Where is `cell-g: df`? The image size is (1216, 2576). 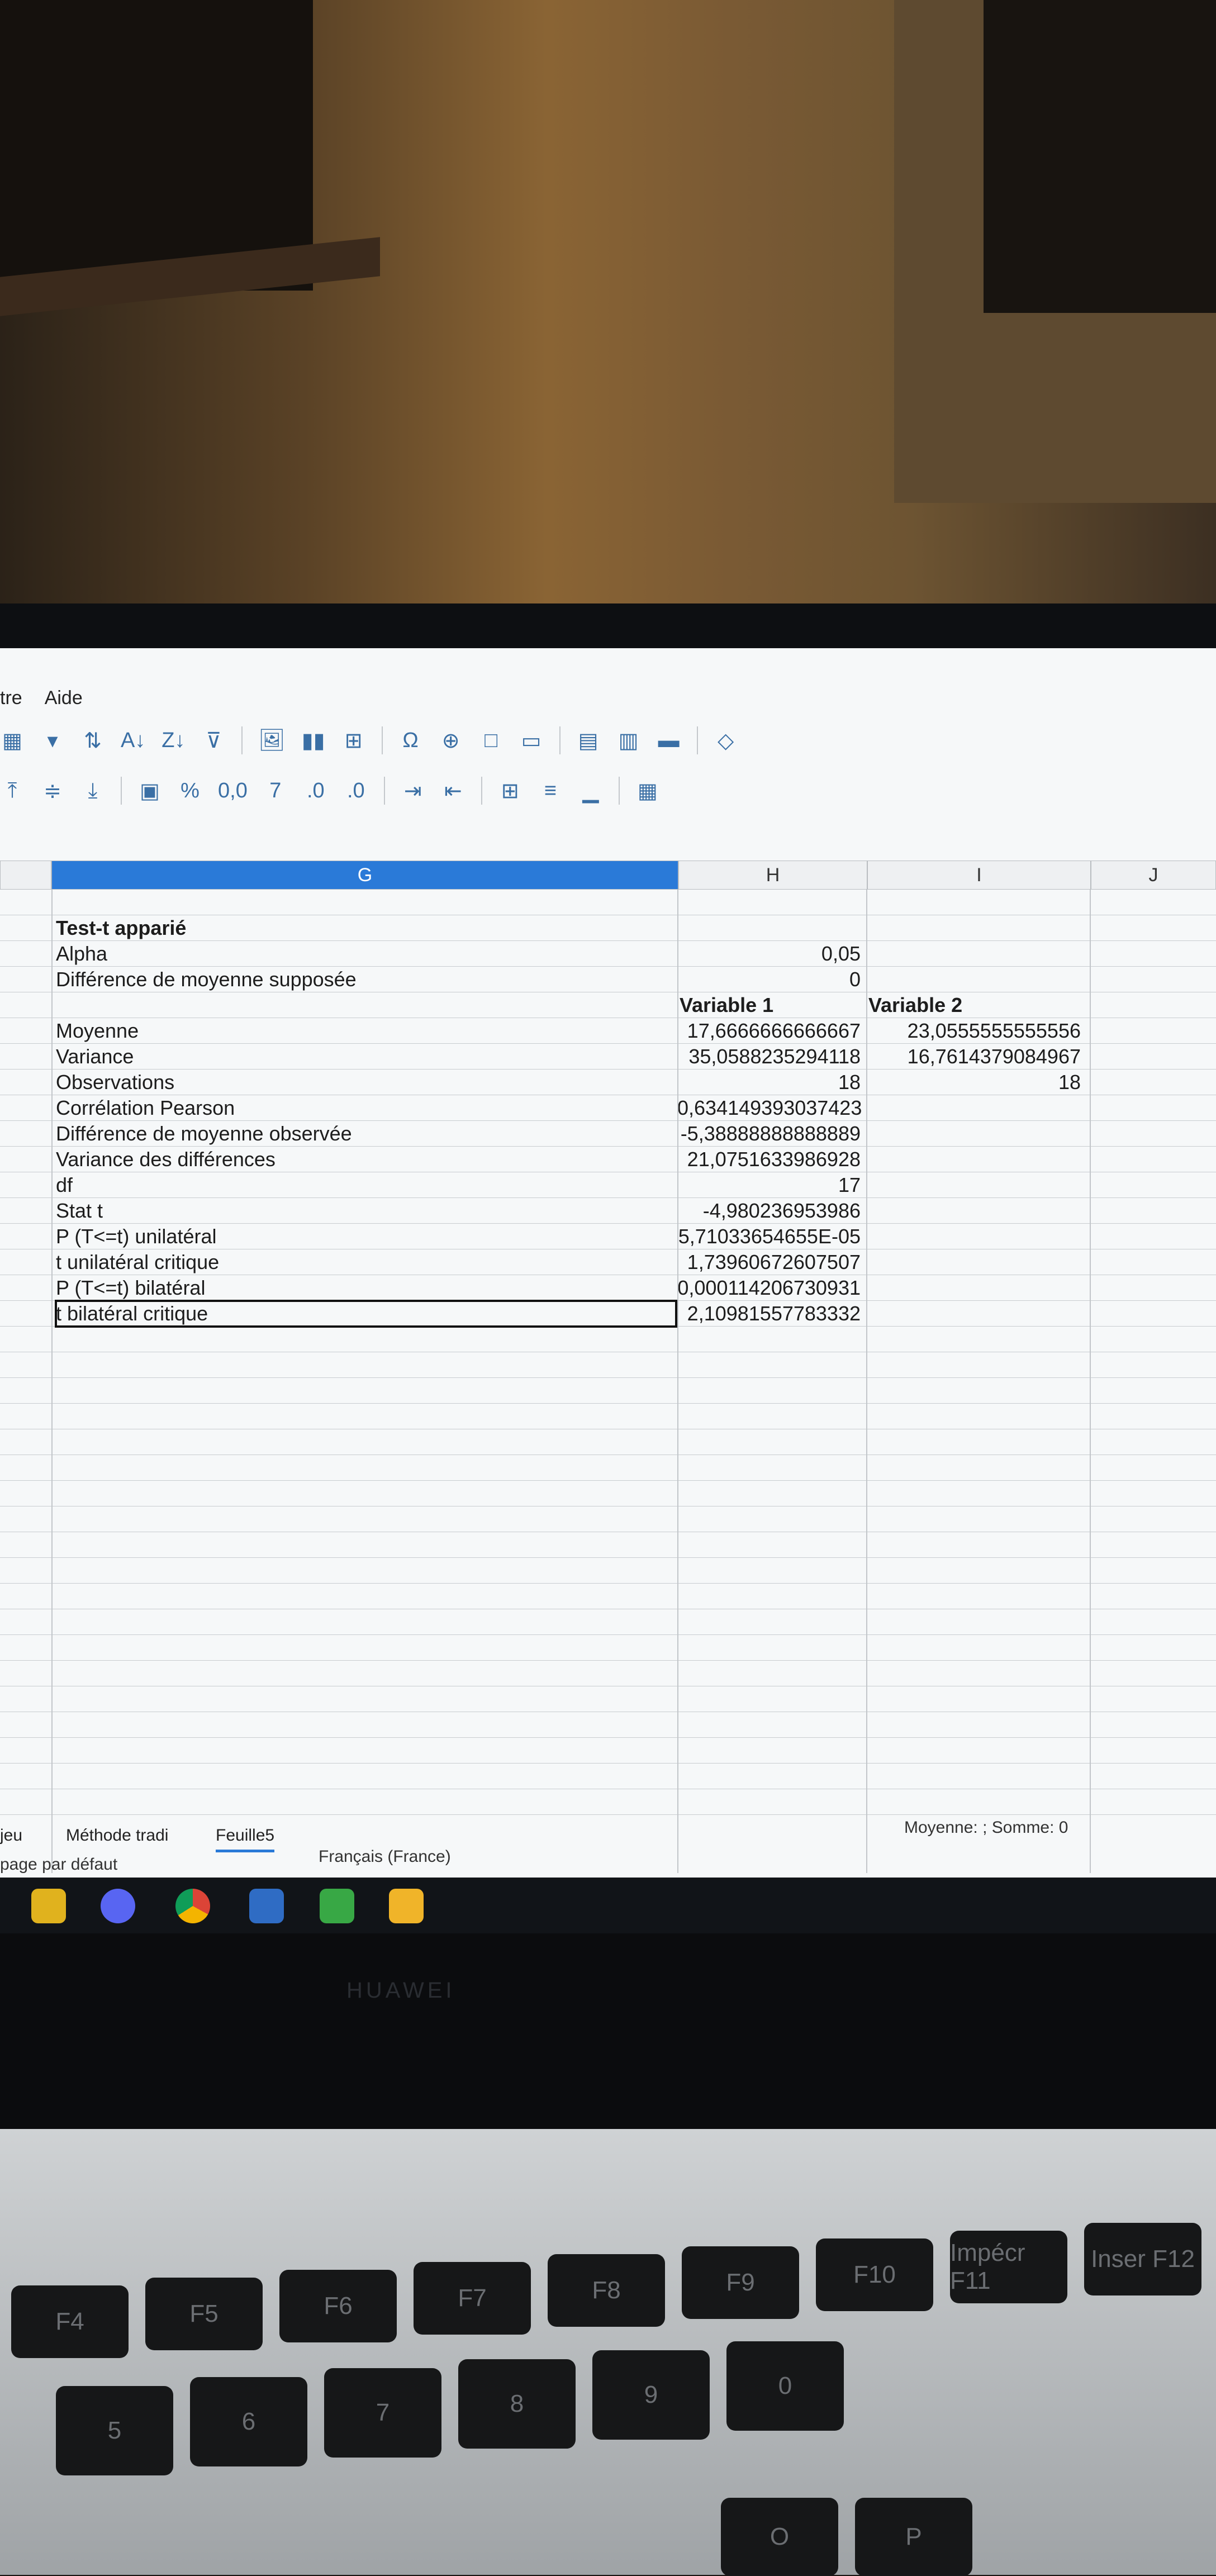
cell-g: df is located at coordinates (366, 1185).